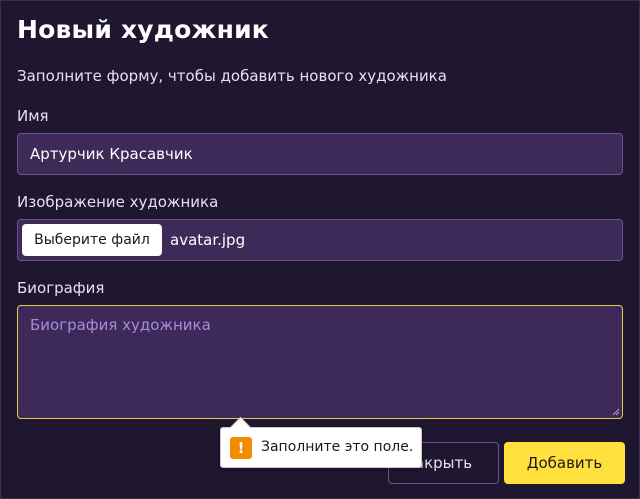 This screenshot has width=640, height=499. What do you see at coordinates (240, 427) in the screenshot?
I see `tooltip-arrow` at bounding box center [240, 427].